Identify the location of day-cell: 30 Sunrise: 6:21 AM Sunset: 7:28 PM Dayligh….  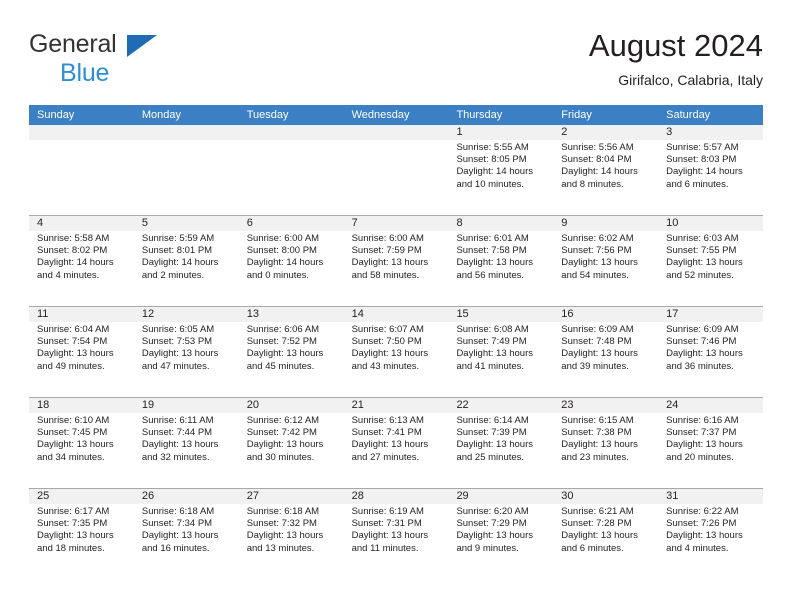
(605, 534).